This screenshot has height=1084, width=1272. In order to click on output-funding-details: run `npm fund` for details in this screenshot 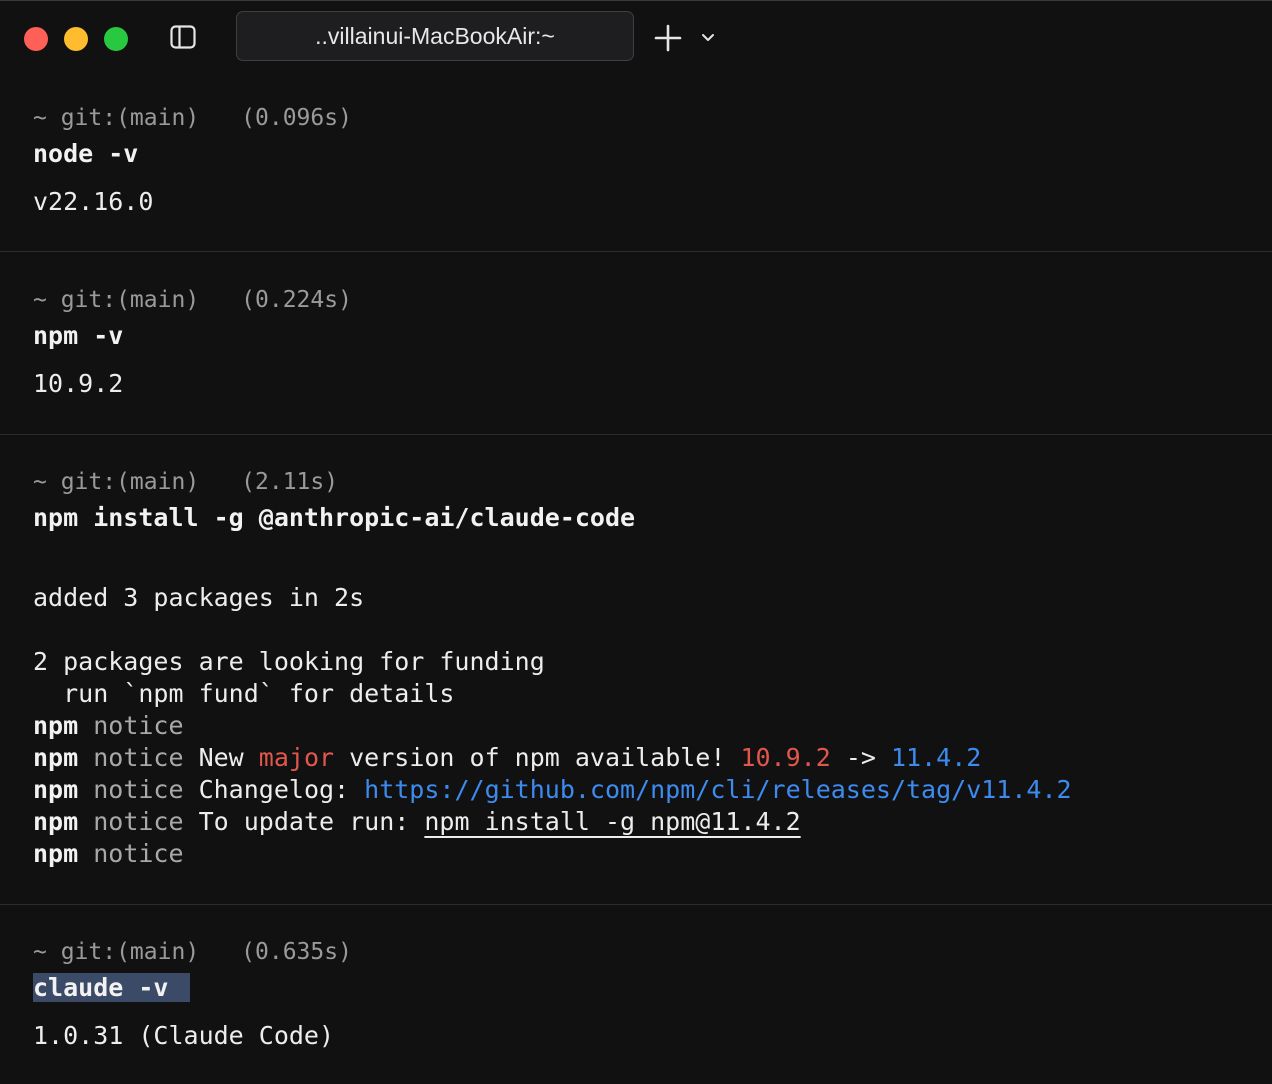, I will do `click(244, 693)`.